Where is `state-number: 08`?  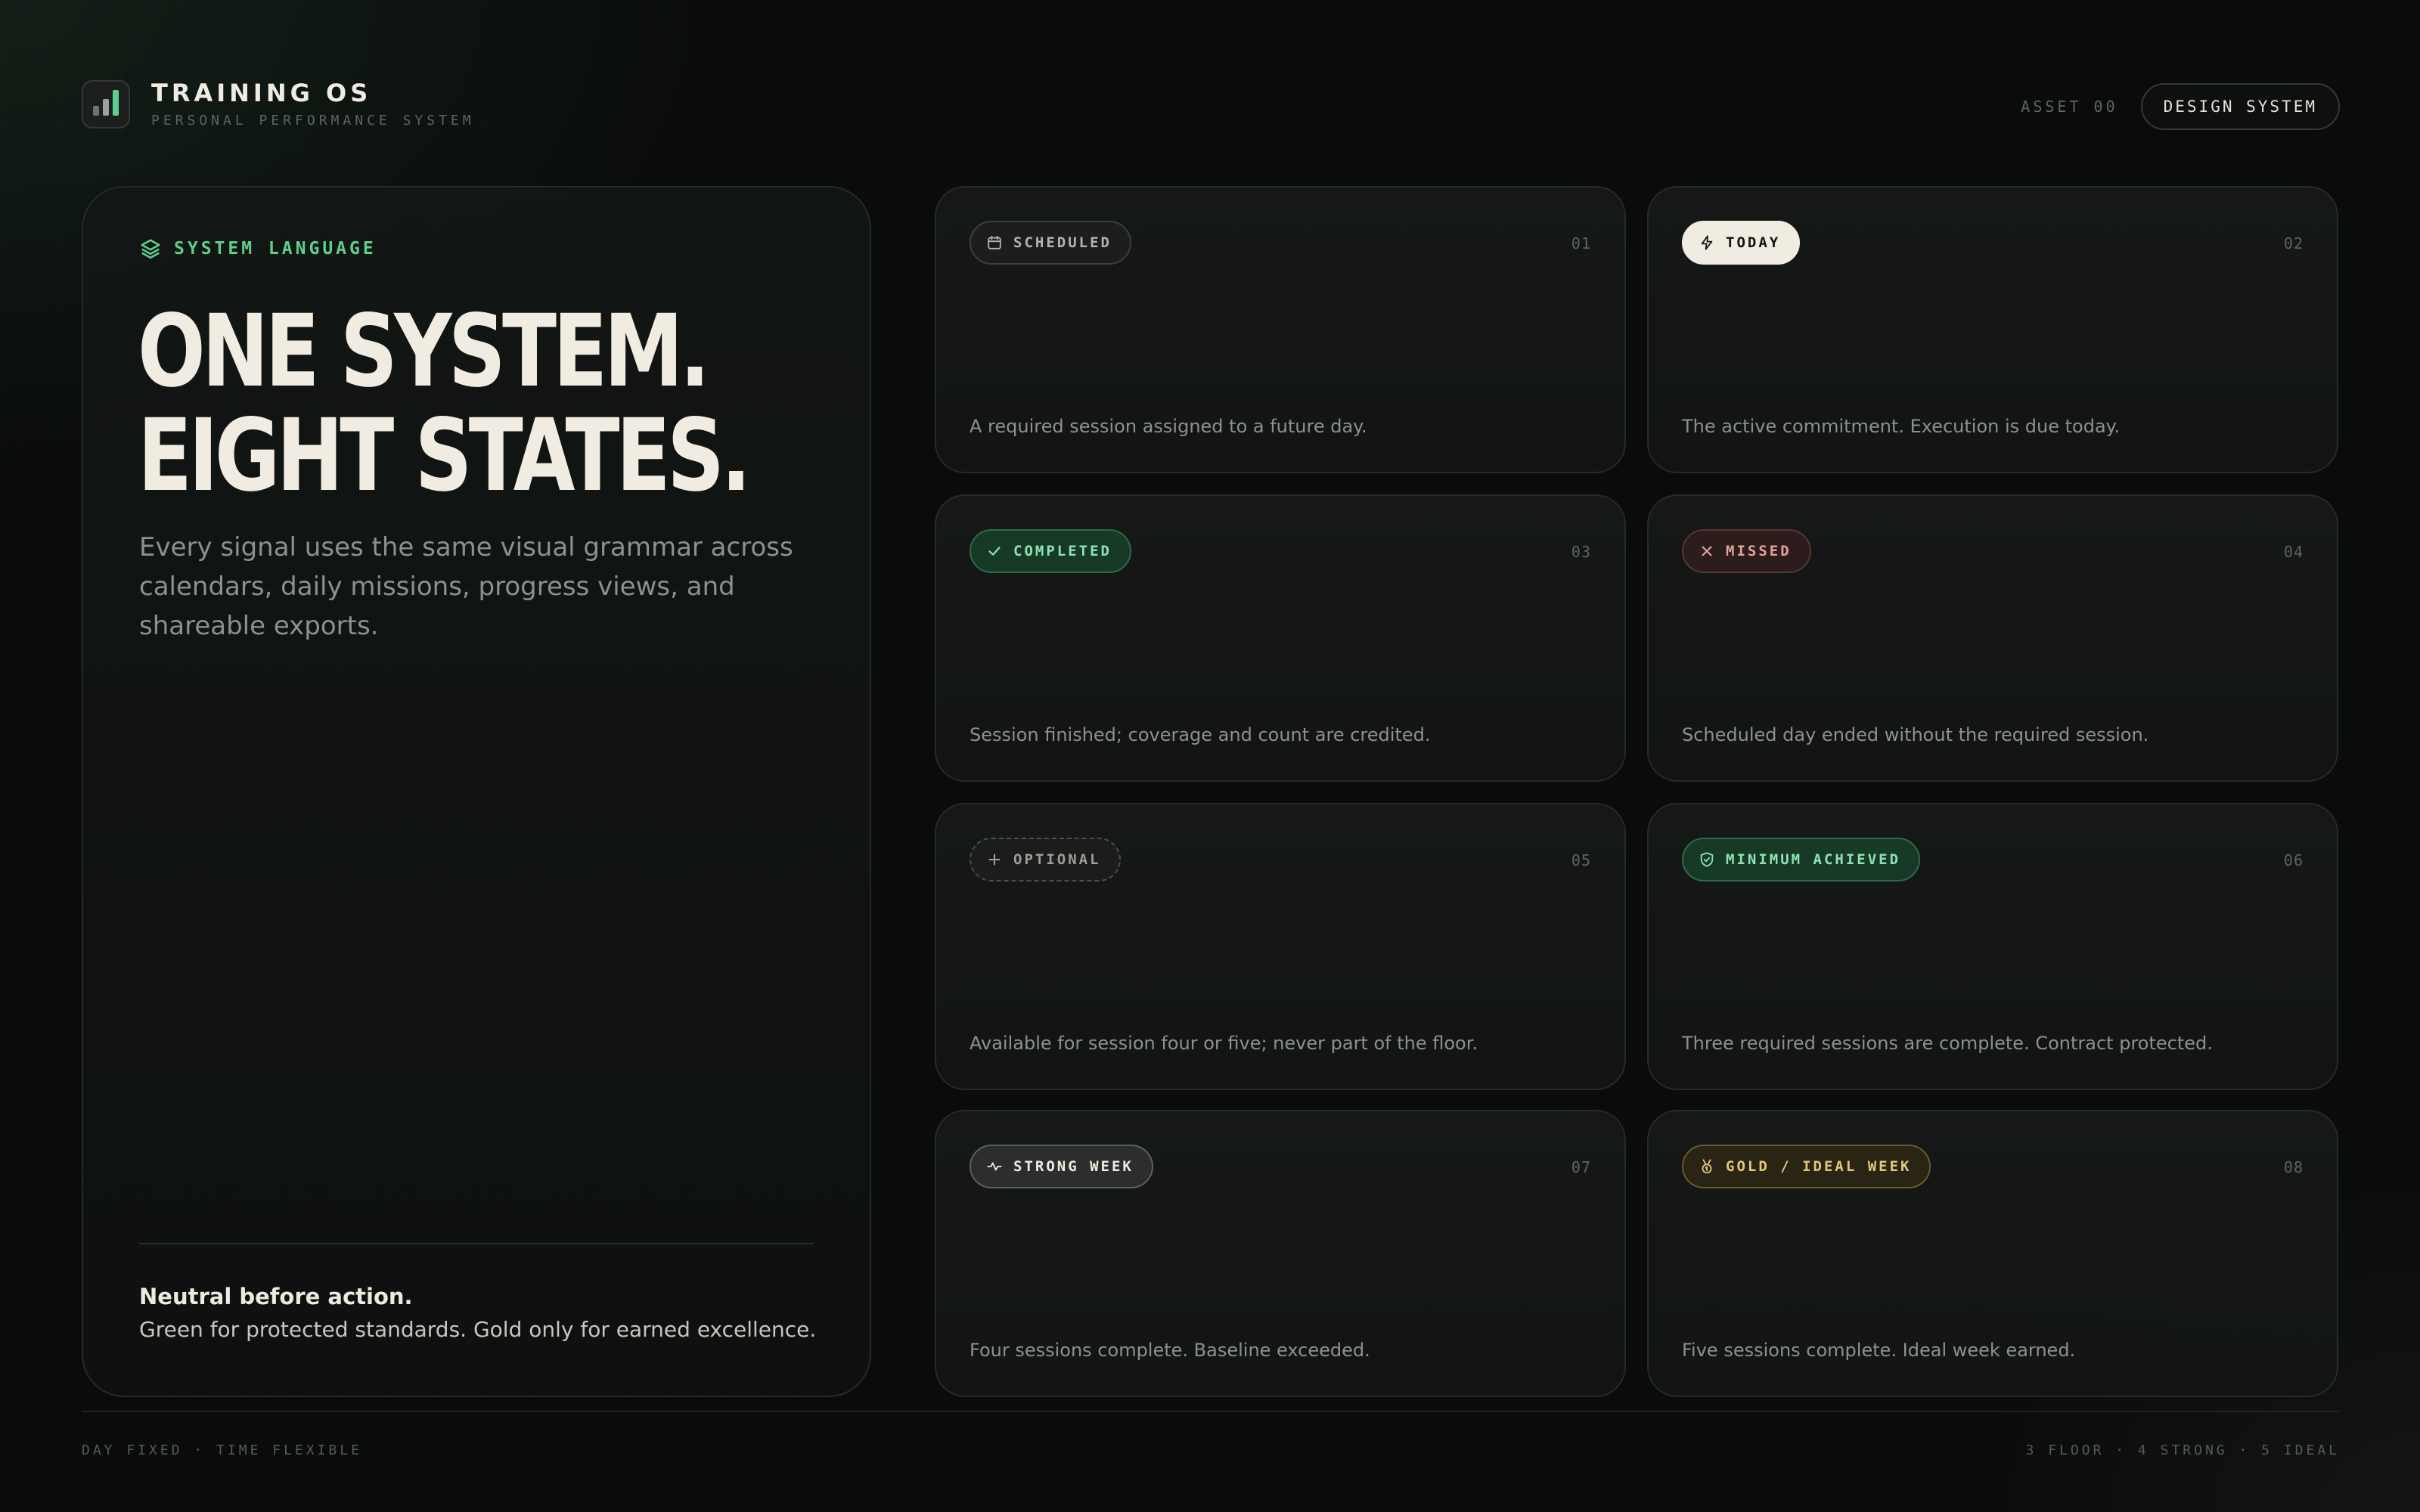 state-number: 08 is located at coordinates (2293, 1167).